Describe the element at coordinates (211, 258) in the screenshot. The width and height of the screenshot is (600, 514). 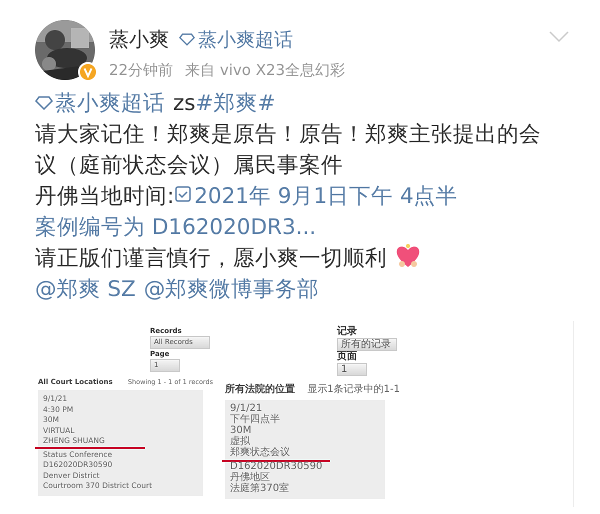
I see `post-text: 请正版们谨言慎行，愿小爽一切顺利` at that location.